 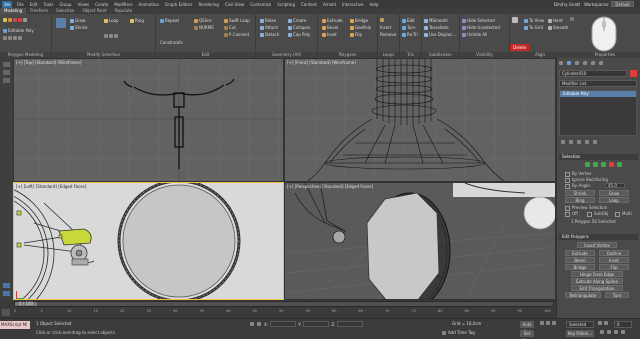 What do you see at coordinates (178, 4) in the screenshot?
I see `menu-item-graph-editors: Graph Editors` at bounding box center [178, 4].